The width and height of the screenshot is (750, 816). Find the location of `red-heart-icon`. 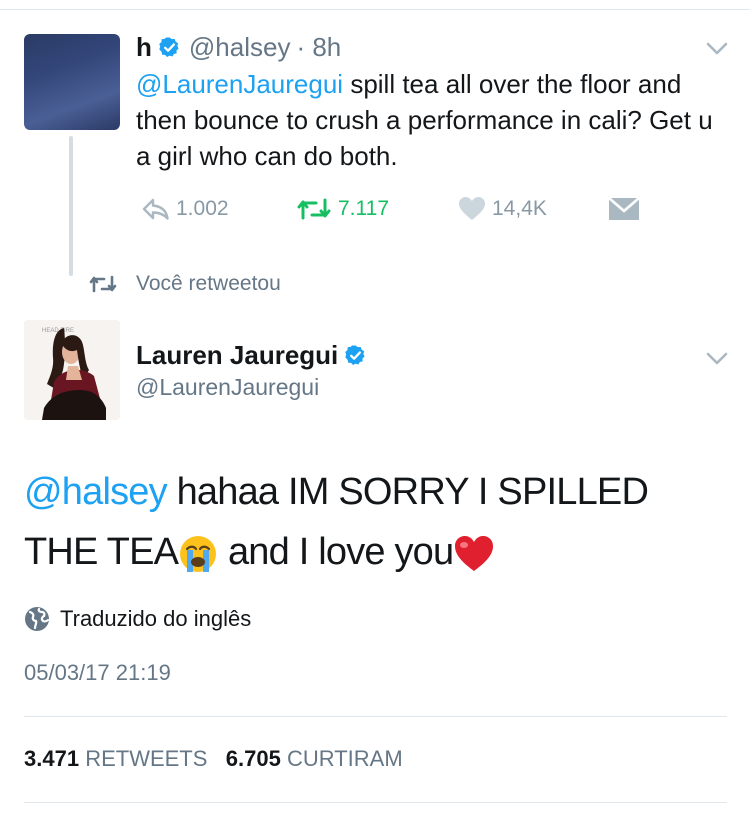

red-heart-icon is located at coordinates (474, 553).